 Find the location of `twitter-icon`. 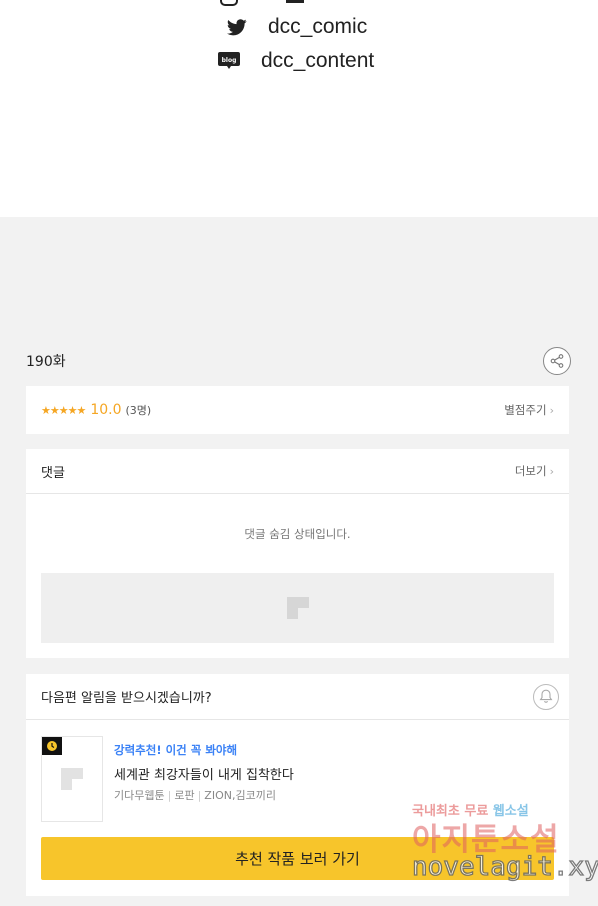

twitter-icon is located at coordinates (237, 27).